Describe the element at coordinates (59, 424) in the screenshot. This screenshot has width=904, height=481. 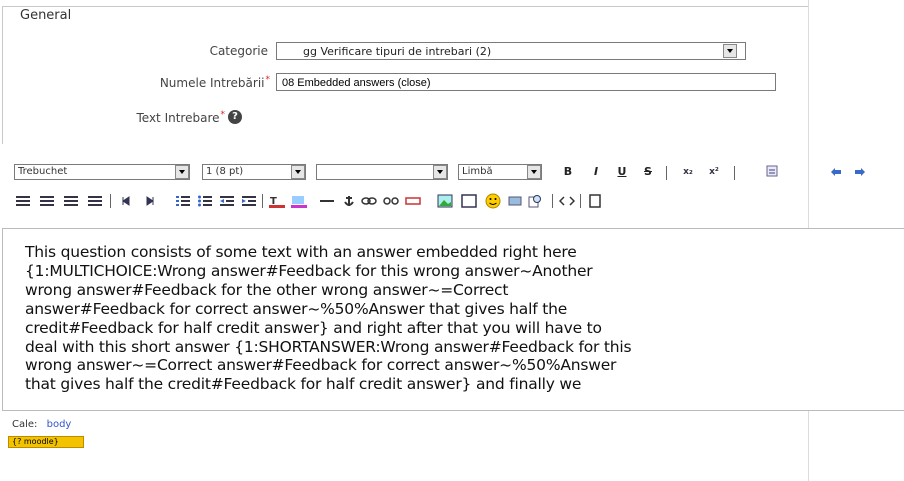
I see `path-body-link: body` at that location.